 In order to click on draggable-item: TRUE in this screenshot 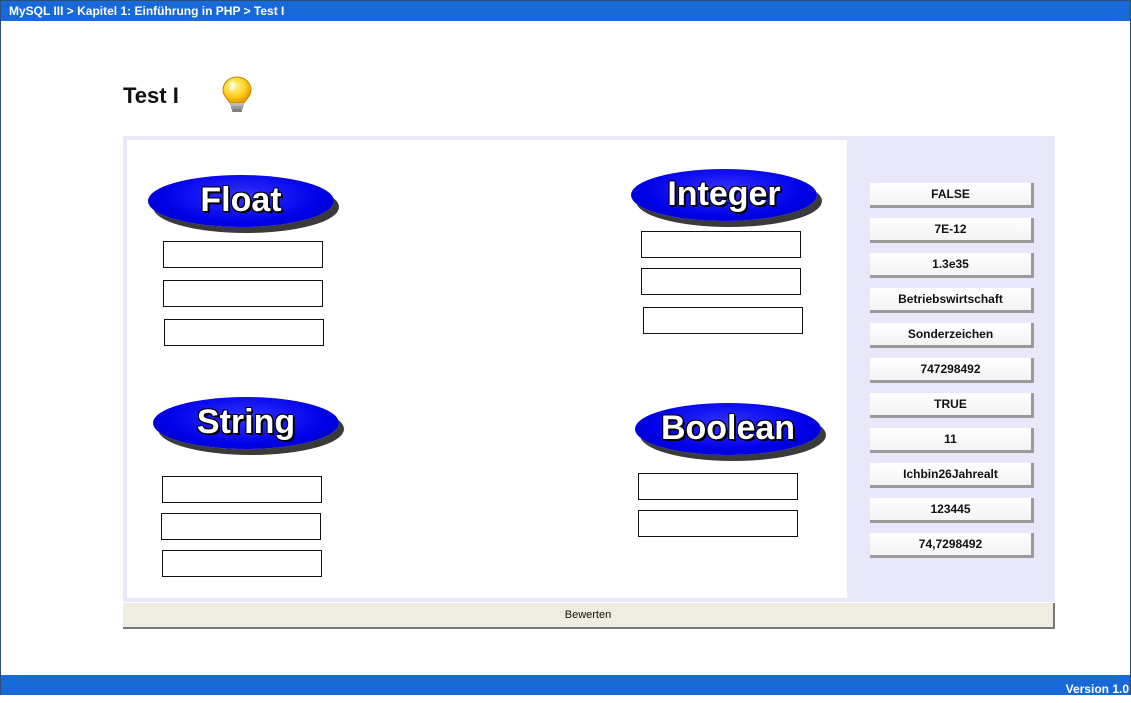, I will do `click(952, 405)`.